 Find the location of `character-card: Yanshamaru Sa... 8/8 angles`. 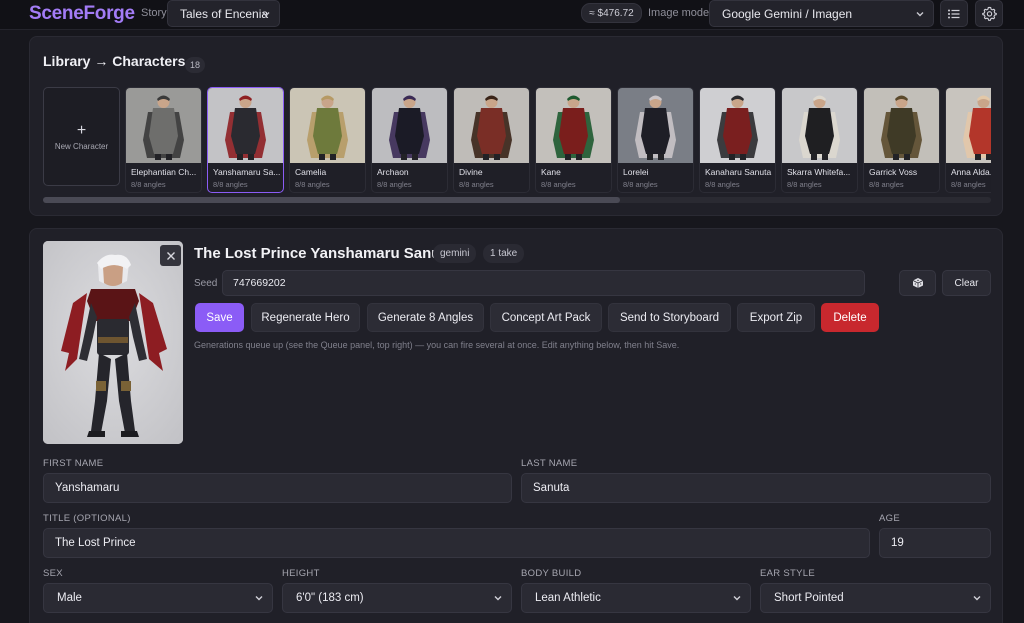

character-card: Yanshamaru Sa... 8/8 angles is located at coordinates (245, 140).